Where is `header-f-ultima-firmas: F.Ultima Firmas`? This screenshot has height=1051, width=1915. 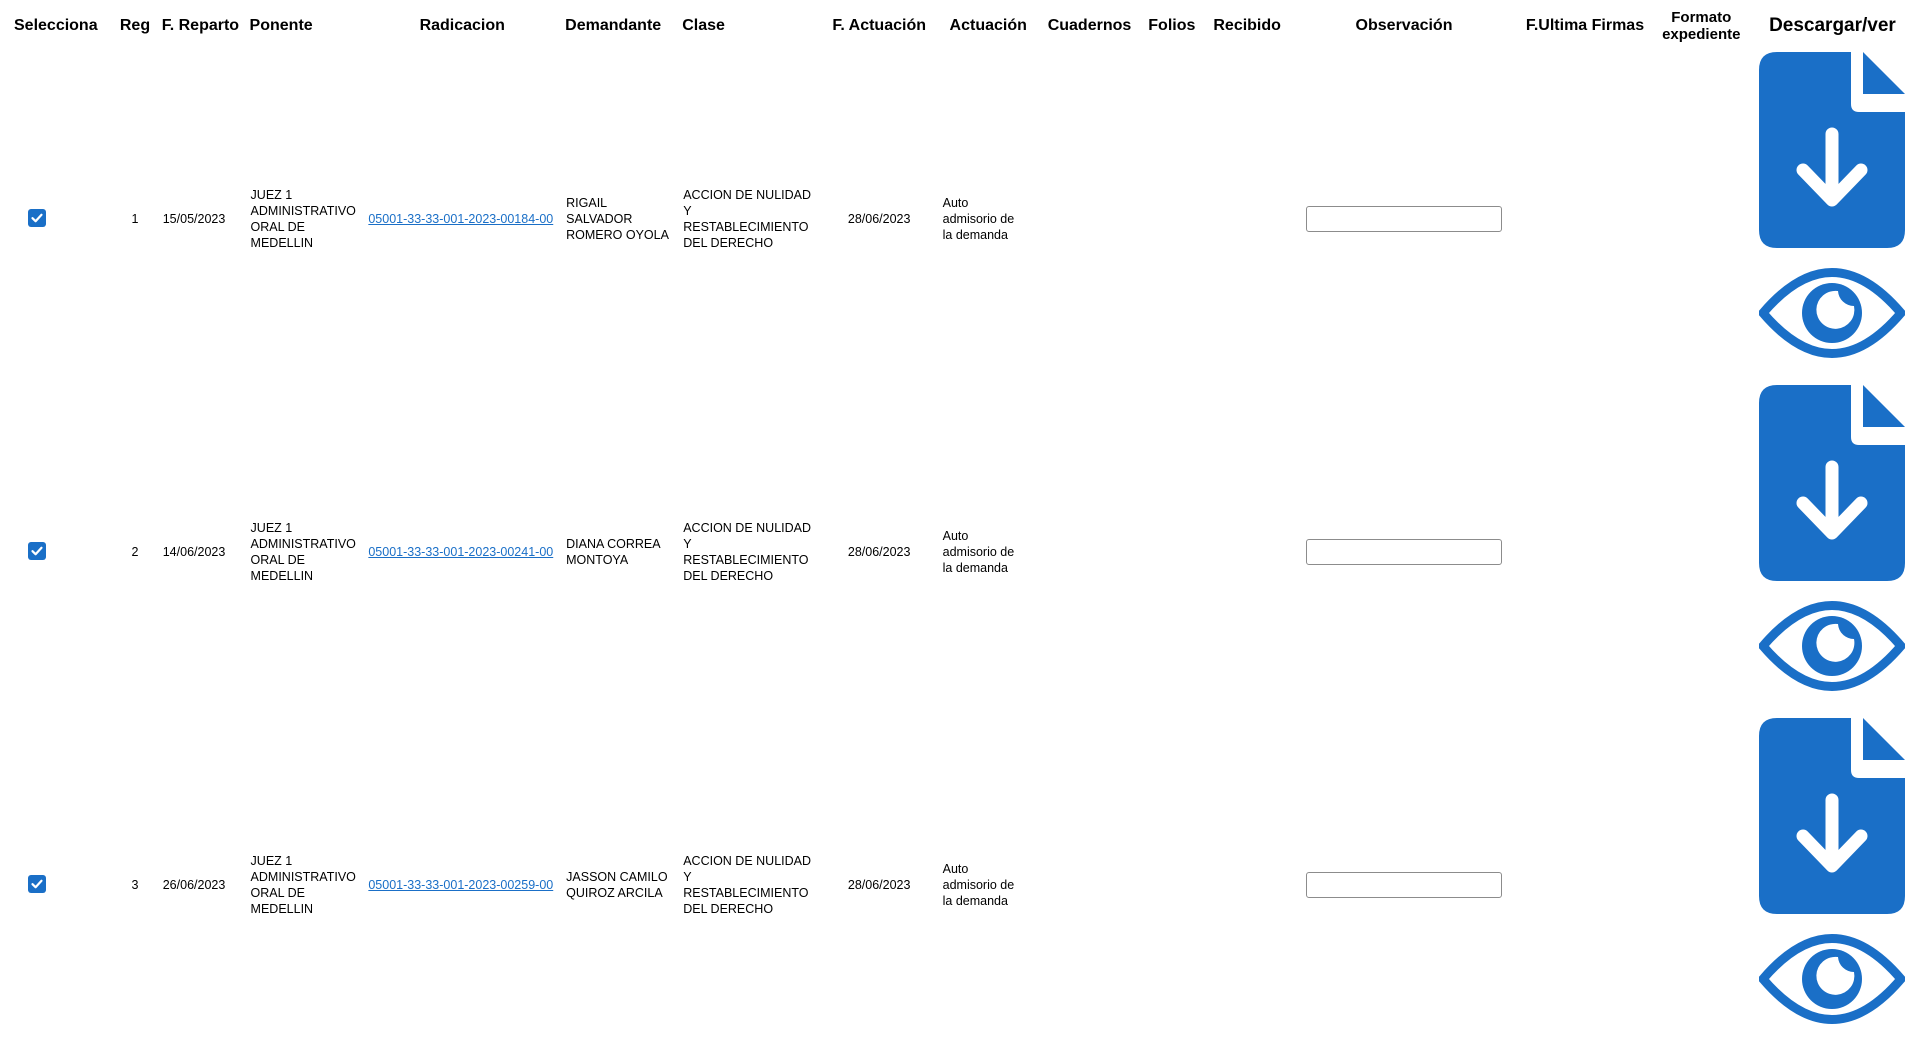
header-f-ultima-firmas: F.Ultima Firmas is located at coordinates (1585, 25).